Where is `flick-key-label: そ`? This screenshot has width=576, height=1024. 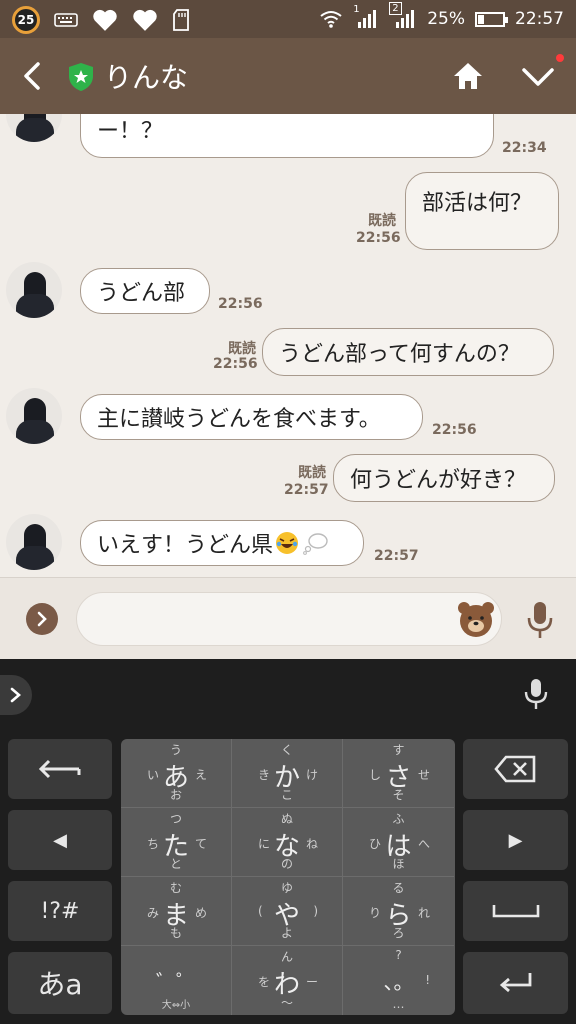 flick-key-label: そ is located at coordinates (398, 795).